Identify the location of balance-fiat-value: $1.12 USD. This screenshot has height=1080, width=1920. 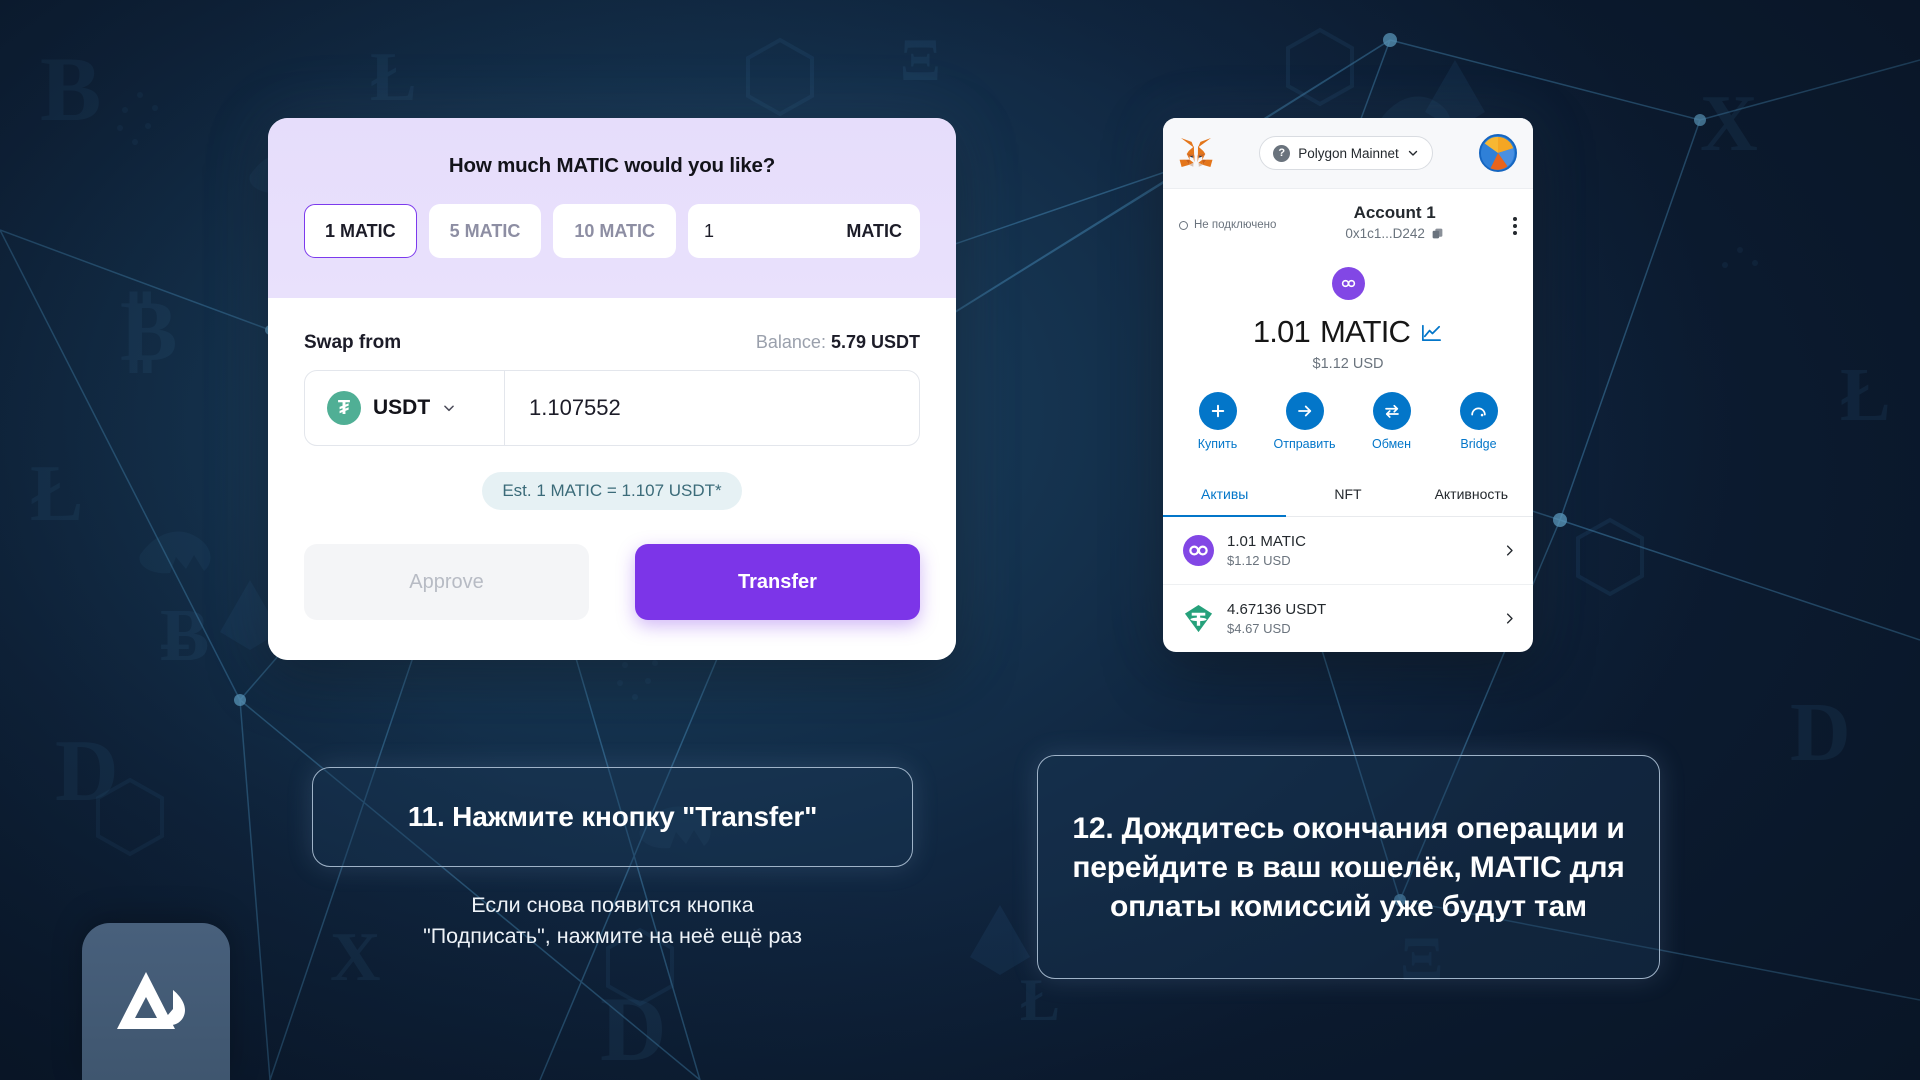
(1348, 364).